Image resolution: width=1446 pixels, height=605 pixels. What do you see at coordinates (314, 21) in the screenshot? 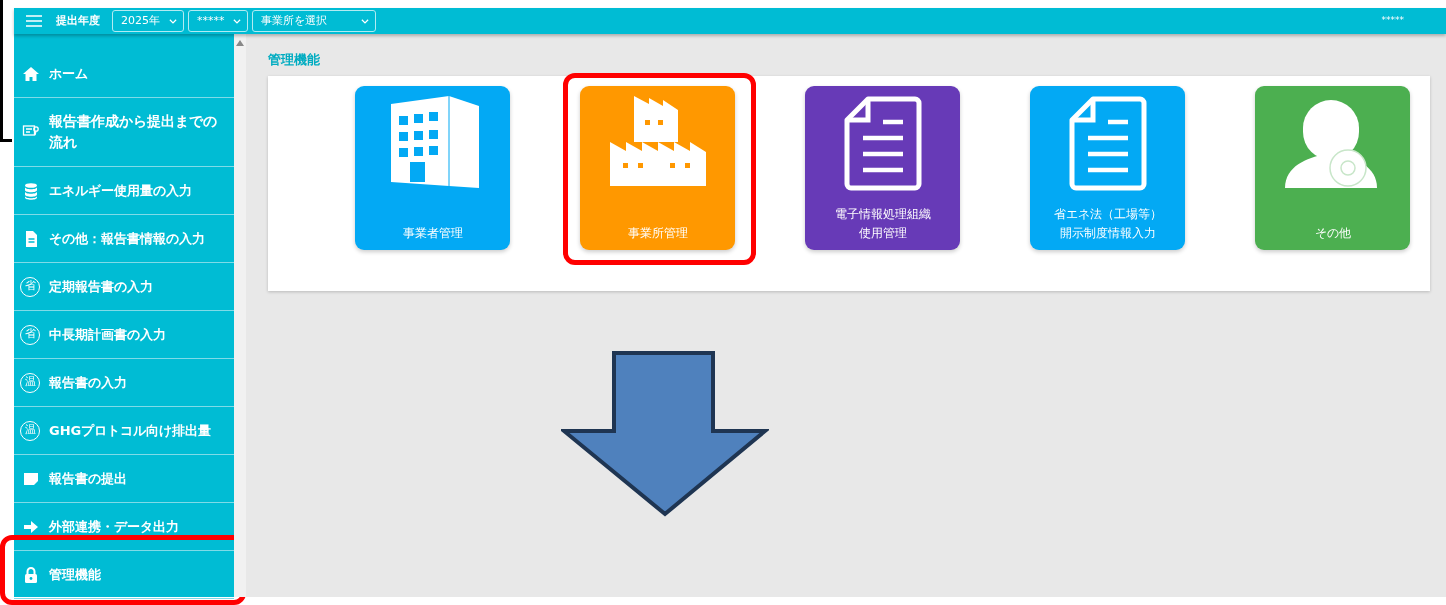
I see `select-field: 事業所を選択` at bounding box center [314, 21].